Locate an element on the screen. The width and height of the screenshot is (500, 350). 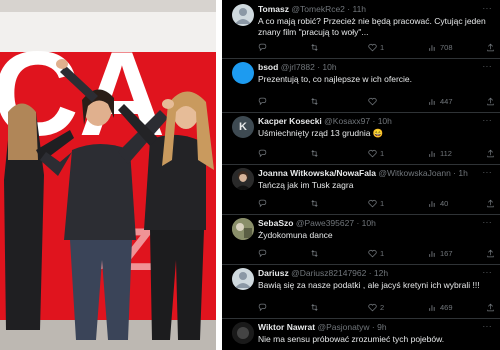
author-name: Wiktor Nawrat is located at coordinates (286, 327).